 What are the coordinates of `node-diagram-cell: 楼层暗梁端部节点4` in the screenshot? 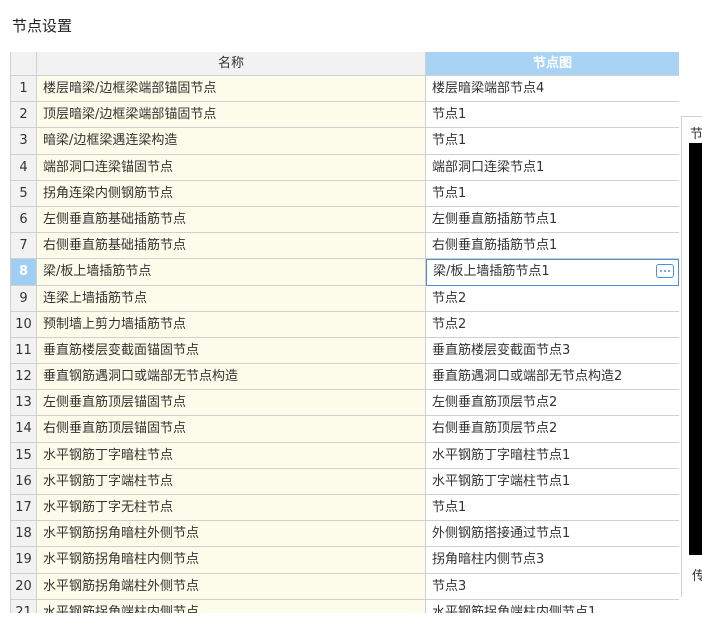 It's located at (552, 89).